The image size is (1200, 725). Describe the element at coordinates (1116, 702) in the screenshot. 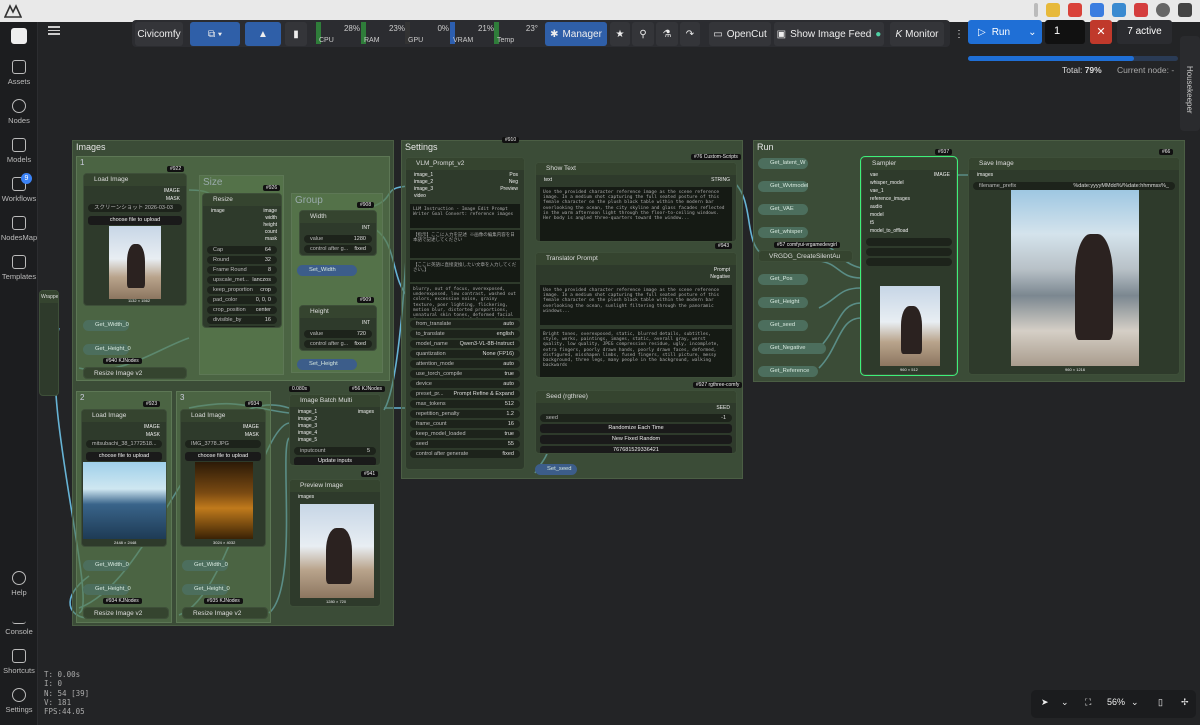

I see `zoom-level: 56%` at that location.